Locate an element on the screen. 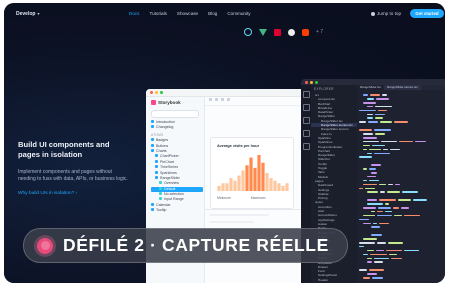  histogram is located at coordinates (253, 173).